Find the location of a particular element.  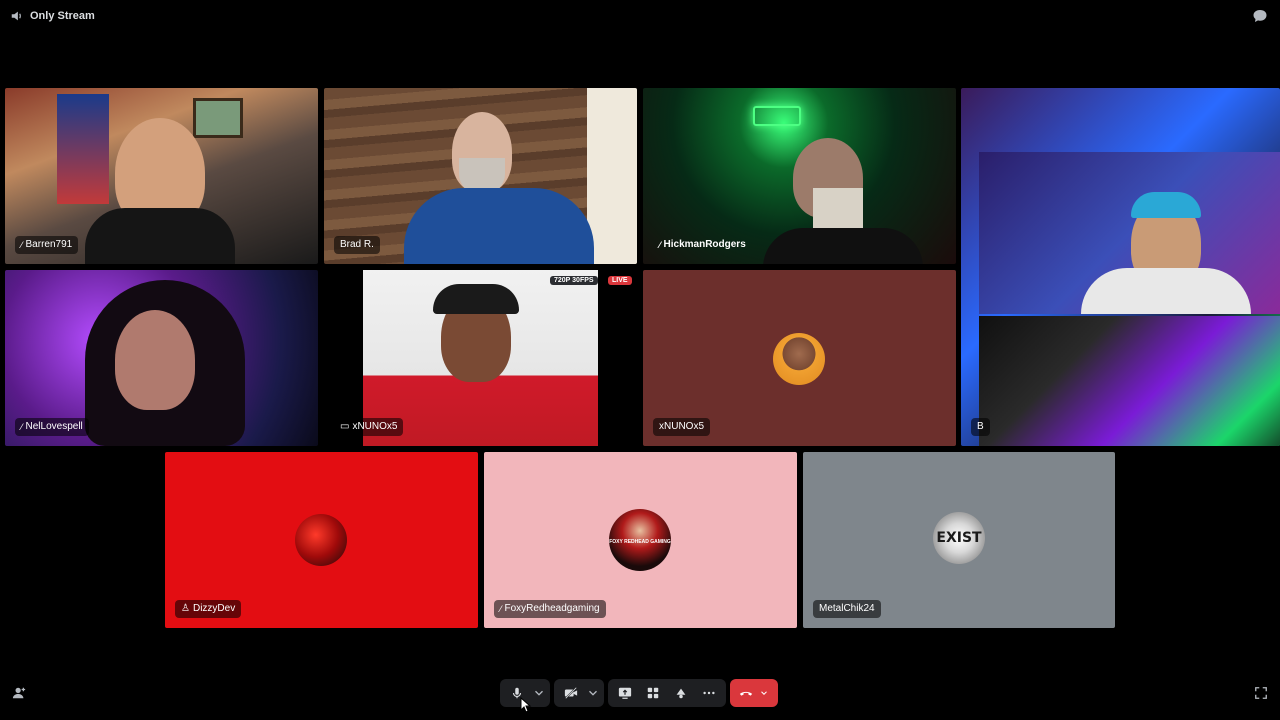

activities-icon is located at coordinates (653, 693).